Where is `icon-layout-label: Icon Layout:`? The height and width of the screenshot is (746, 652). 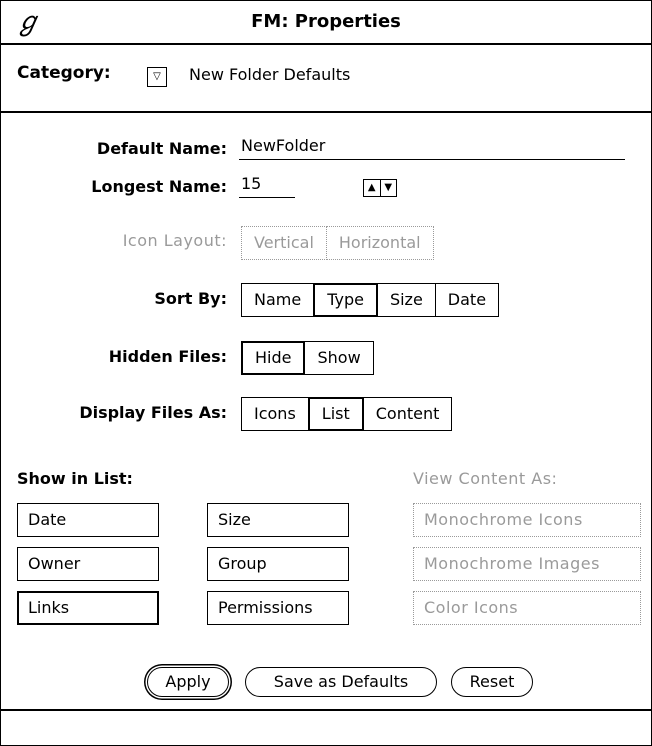 icon-layout-label: Icon Layout: is located at coordinates (174, 240).